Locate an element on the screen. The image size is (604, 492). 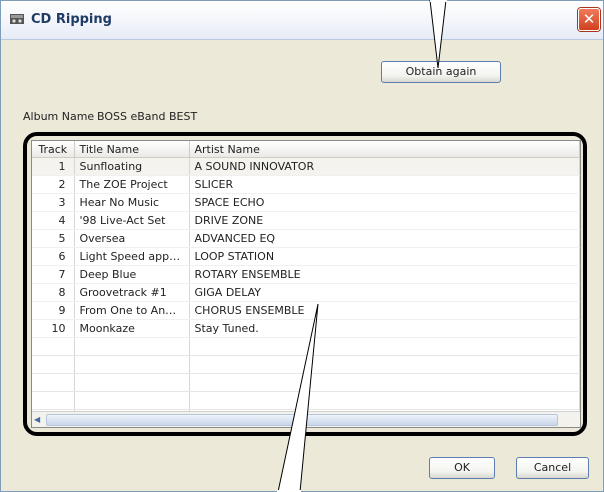
callout-pointer-top is located at coordinates (438, 34).